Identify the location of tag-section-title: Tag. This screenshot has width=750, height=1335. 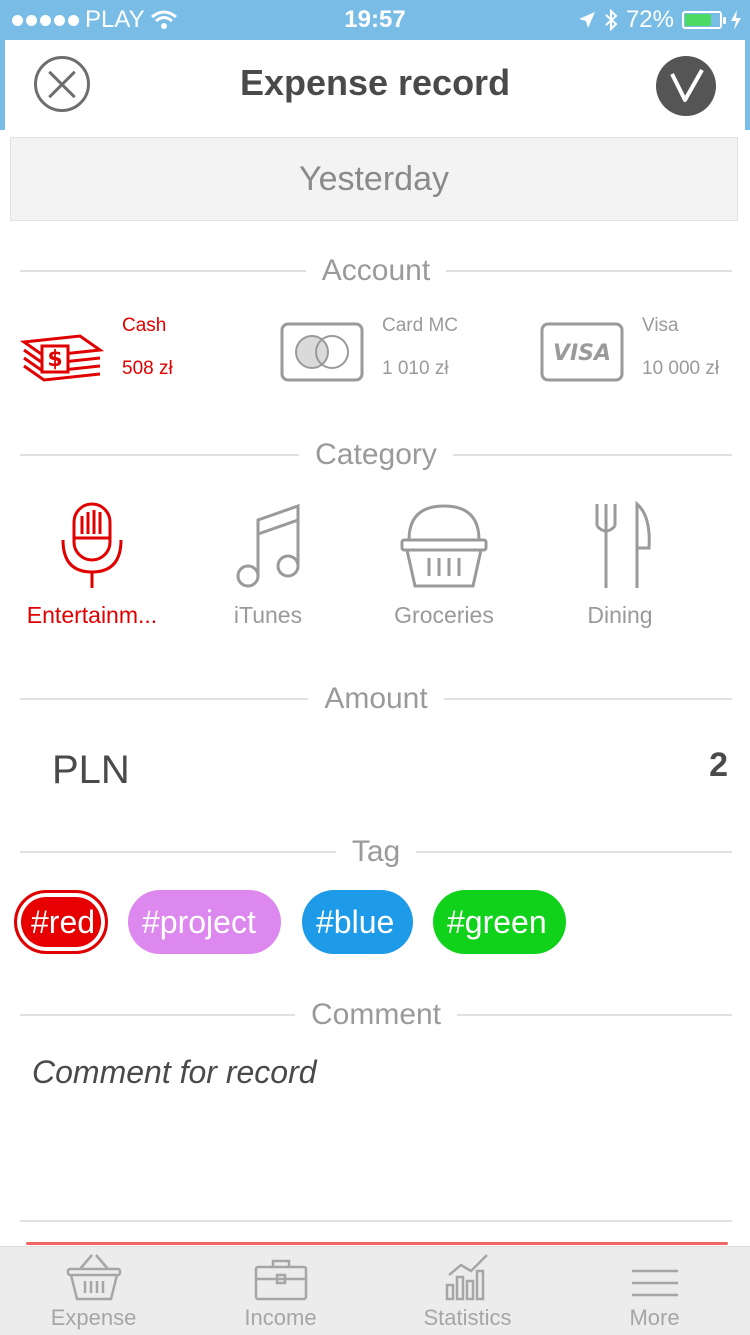
(376, 852).